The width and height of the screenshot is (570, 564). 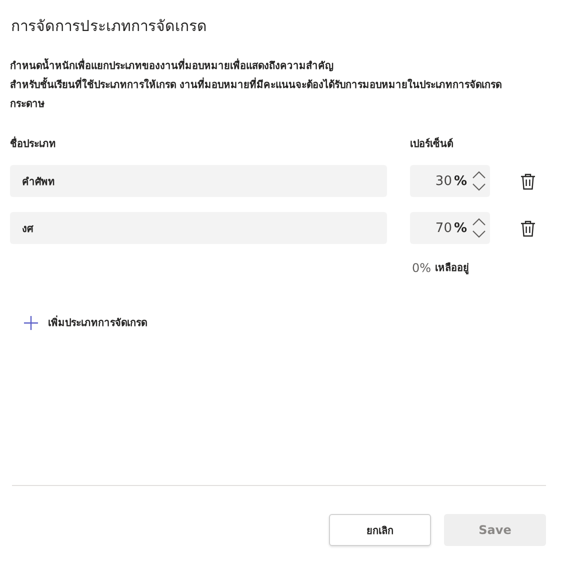 What do you see at coordinates (31, 323) in the screenshot?
I see `plus-icon` at bounding box center [31, 323].